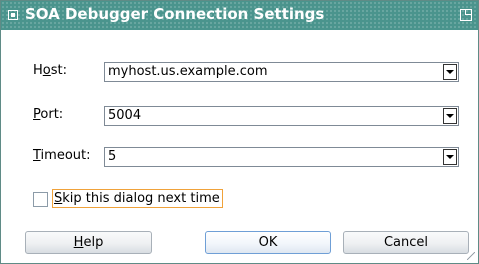 This screenshot has width=479, height=264. I want to click on timeout-label-mnemonic: T, so click(37, 155).